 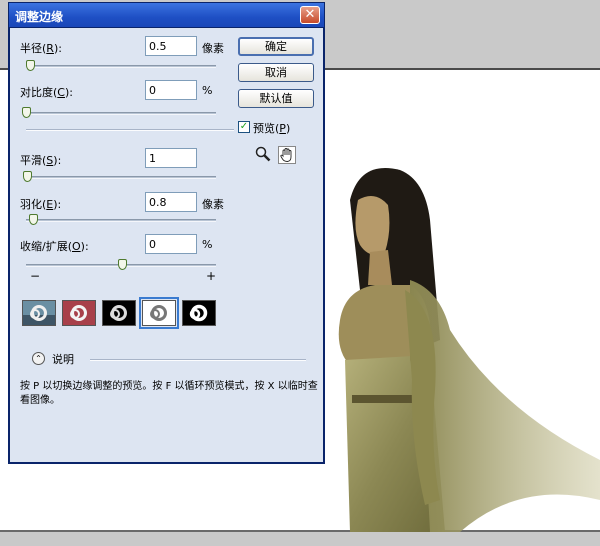 What do you see at coordinates (121, 220) in the screenshot?
I see `feather-slider-track` at bounding box center [121, 220].